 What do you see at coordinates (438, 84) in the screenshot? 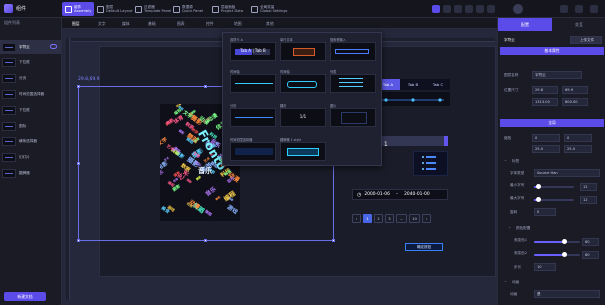
I see `tab-widget-tab-c: Tab C` at bounding box center [438, 84].